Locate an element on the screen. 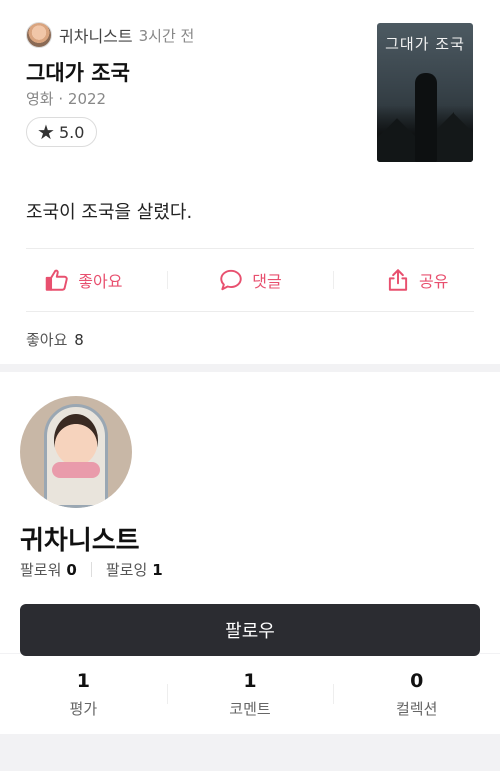  following-link: 팔로잉 1 is located at coordinates (134, 569).